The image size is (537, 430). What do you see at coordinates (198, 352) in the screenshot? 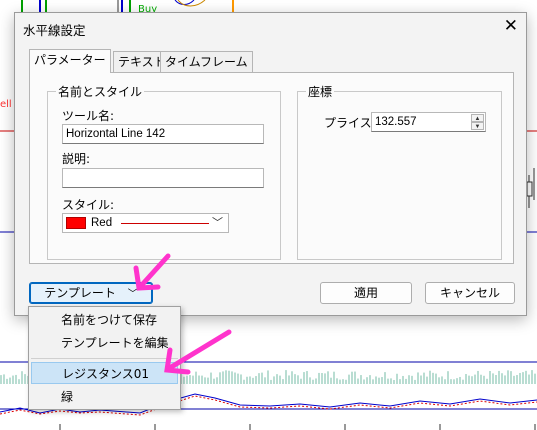
I see `arrow-icon-resistance` at bounding box center [198, 352].